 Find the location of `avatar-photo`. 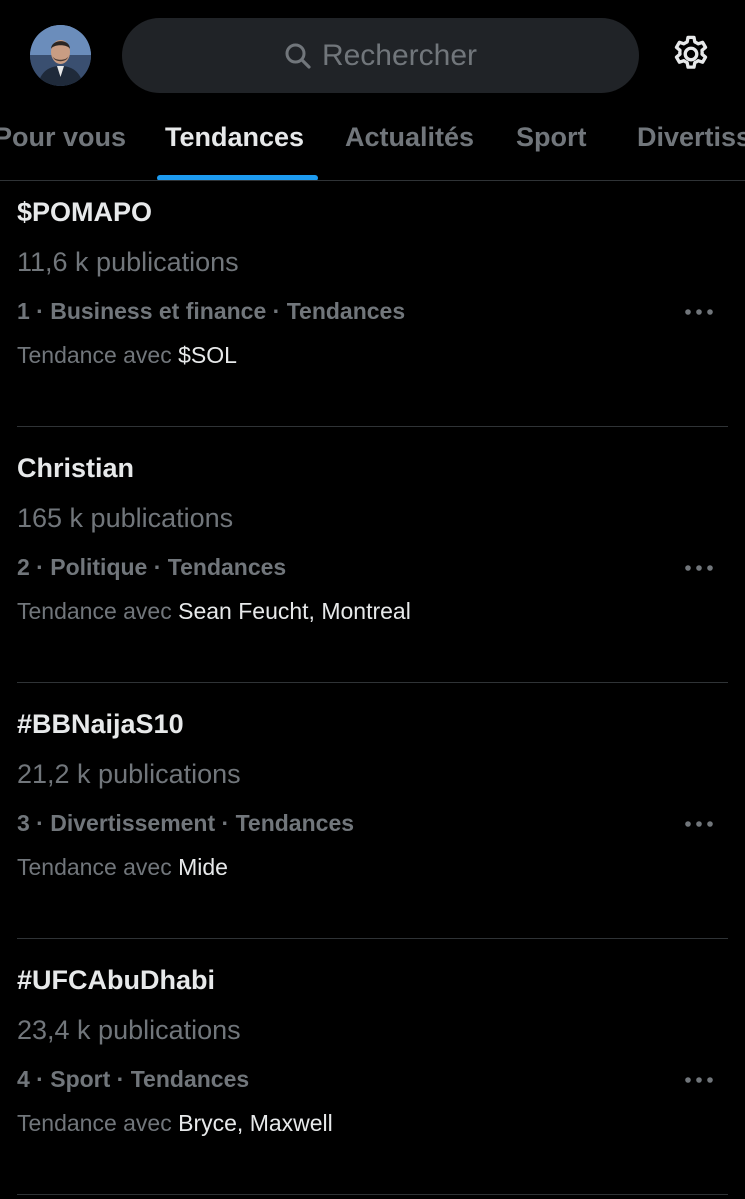

avatar-photo is located at coordinates (60, 55).